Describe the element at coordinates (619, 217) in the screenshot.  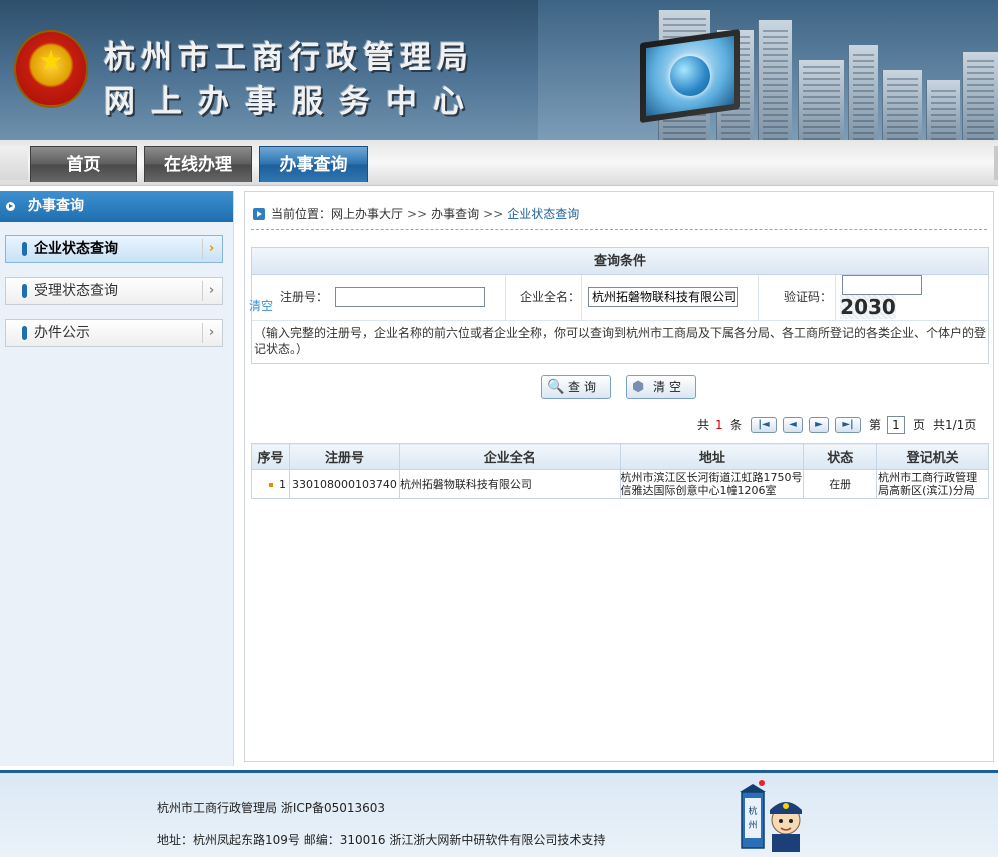
I see `breadcrumb: 当前位置：网上办事大厅 >> 办事查询 >> 企业状态查询` at that location.